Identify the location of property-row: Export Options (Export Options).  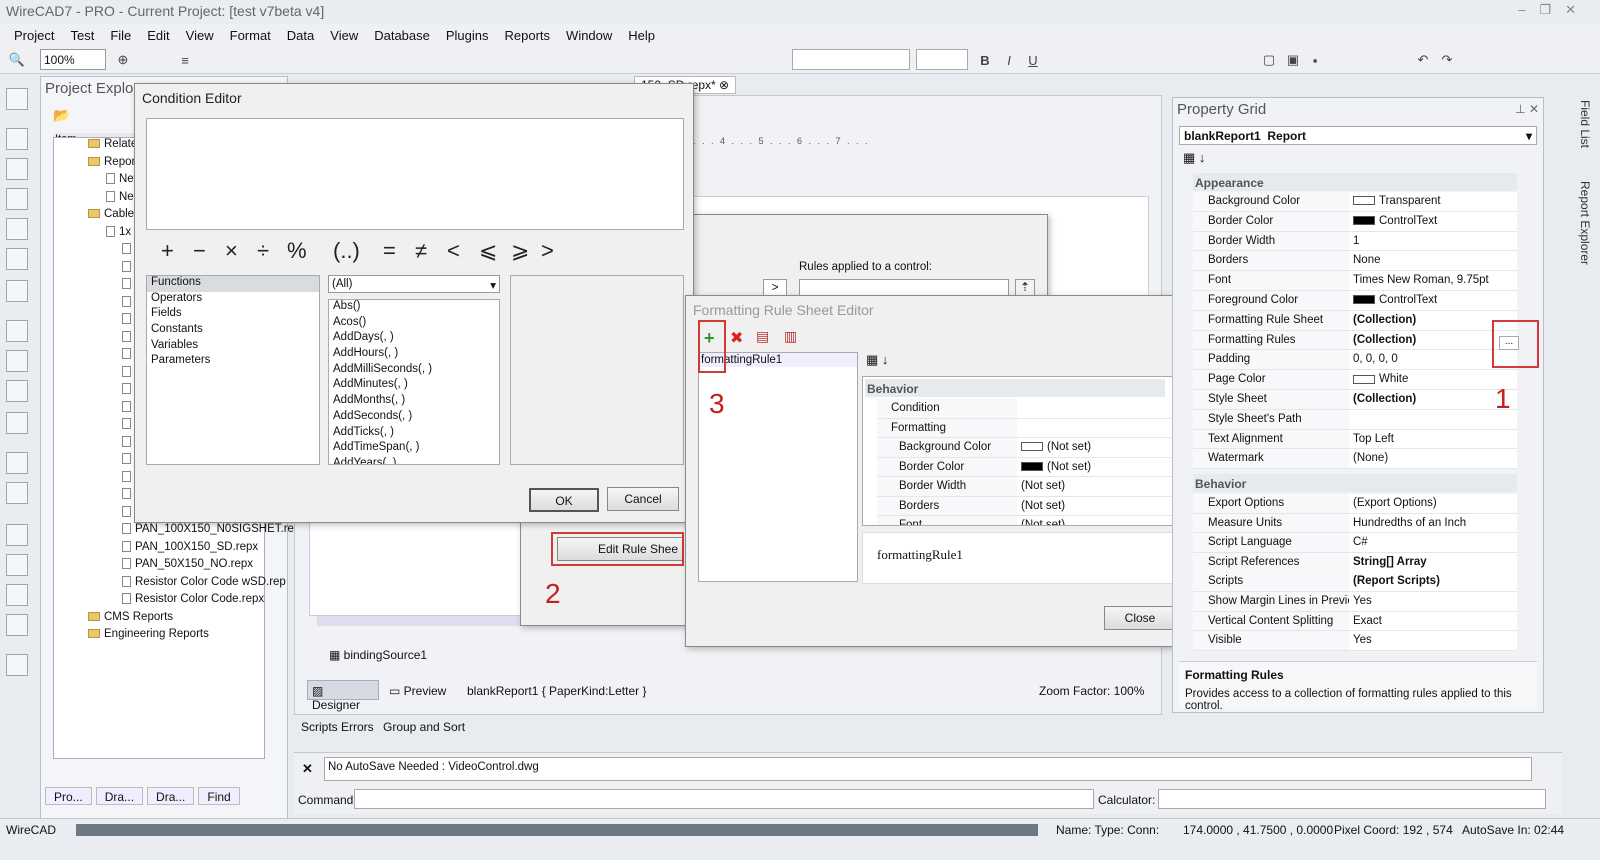
(1355, 504).